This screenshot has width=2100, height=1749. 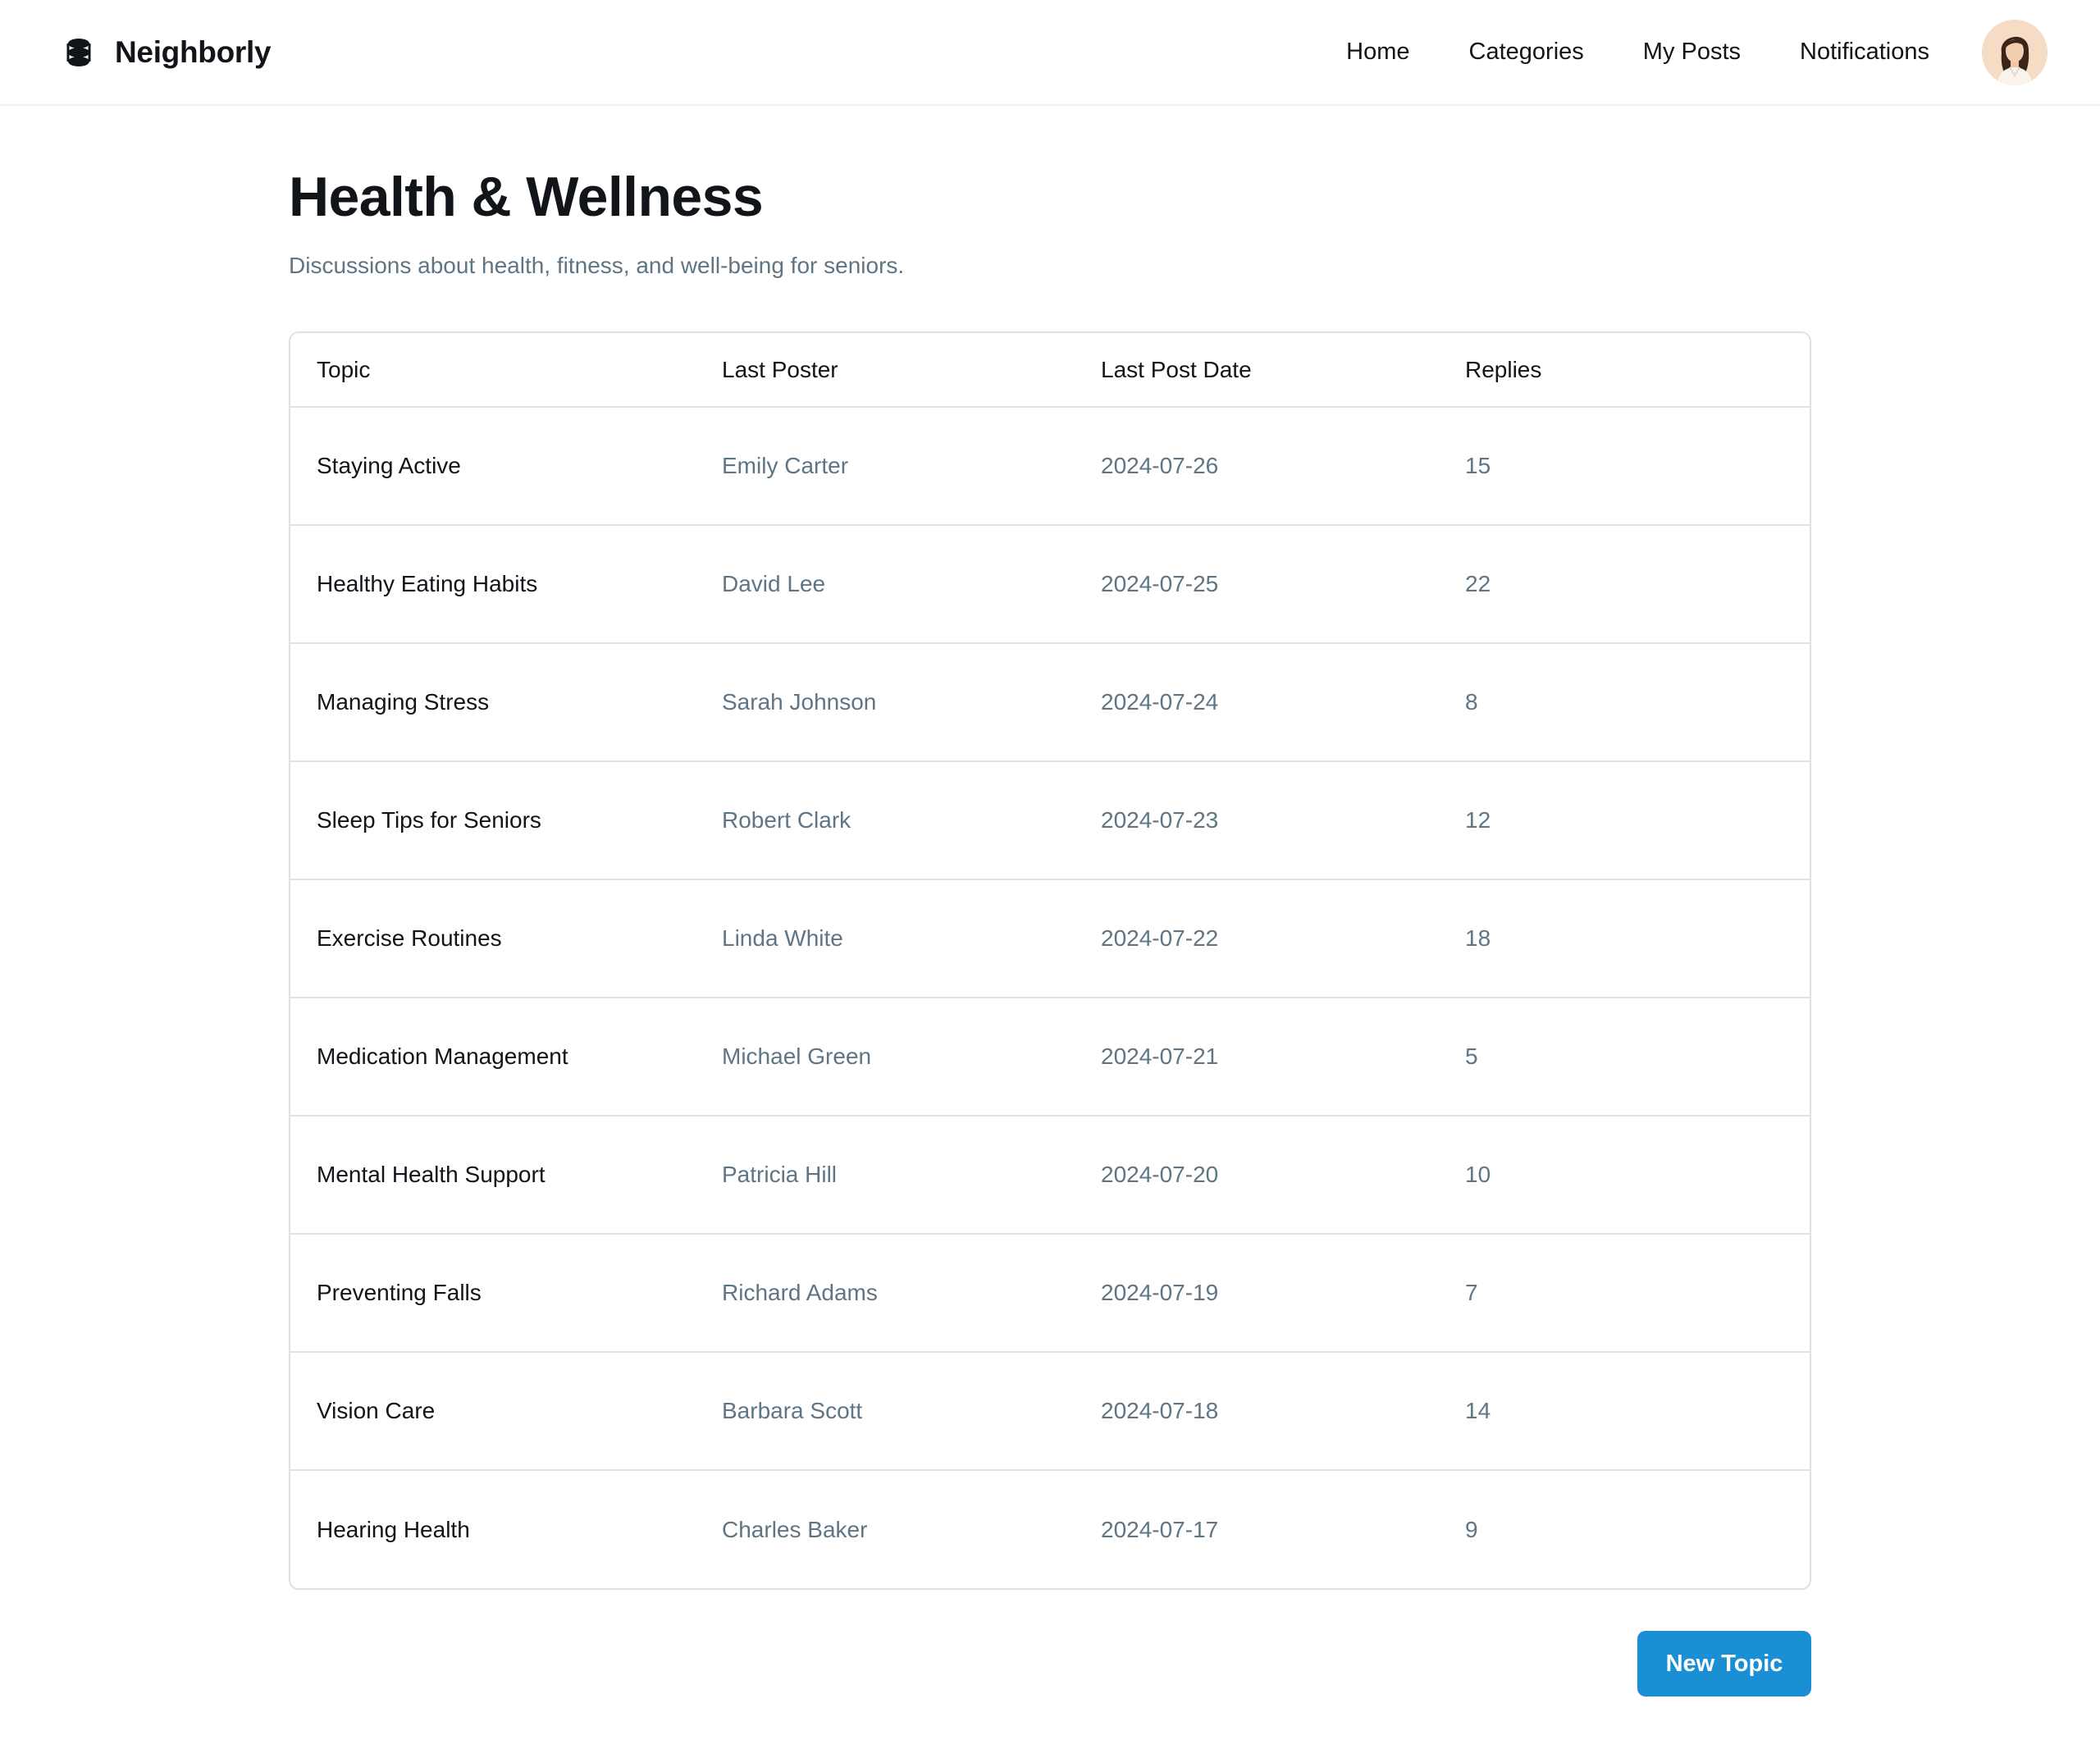 I want to click on topic-title: Medication Management, so click(x=493, y=1057).